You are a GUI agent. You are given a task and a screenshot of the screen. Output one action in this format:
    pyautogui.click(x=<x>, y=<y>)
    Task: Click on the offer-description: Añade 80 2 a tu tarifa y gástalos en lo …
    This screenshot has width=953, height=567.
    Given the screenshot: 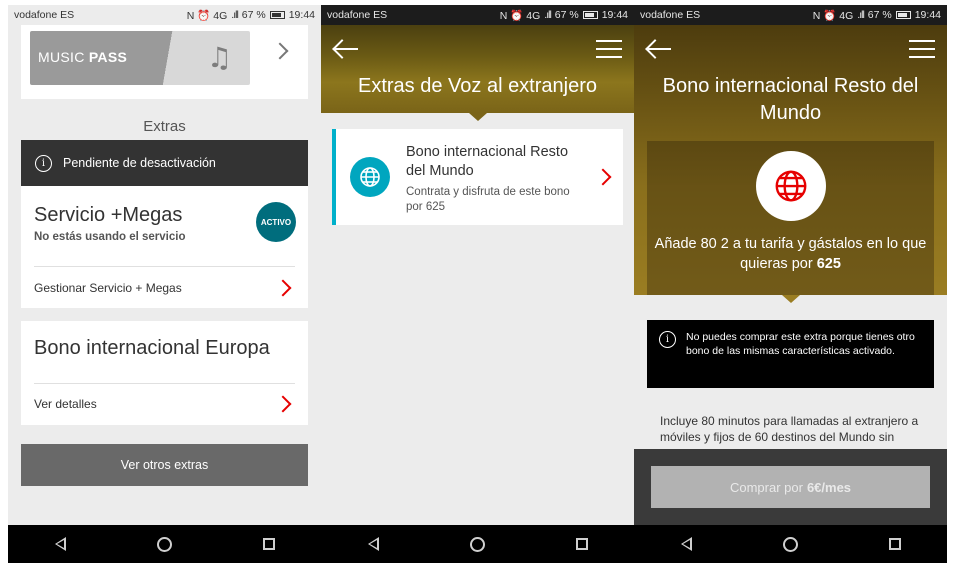 What is the action you would take?
    pyautogui.click(x=790, y=254)
    